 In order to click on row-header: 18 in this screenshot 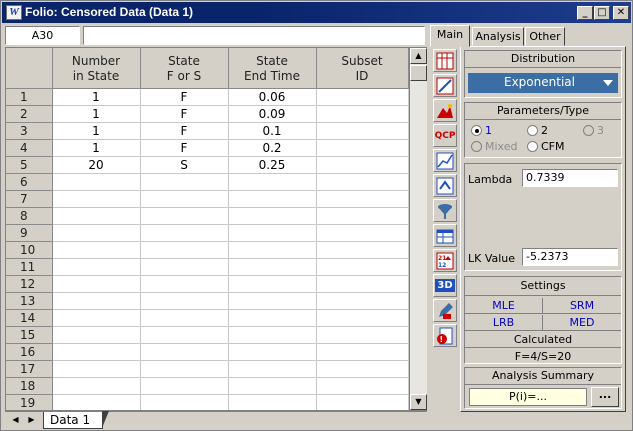, I will do `click(29, 386)`.